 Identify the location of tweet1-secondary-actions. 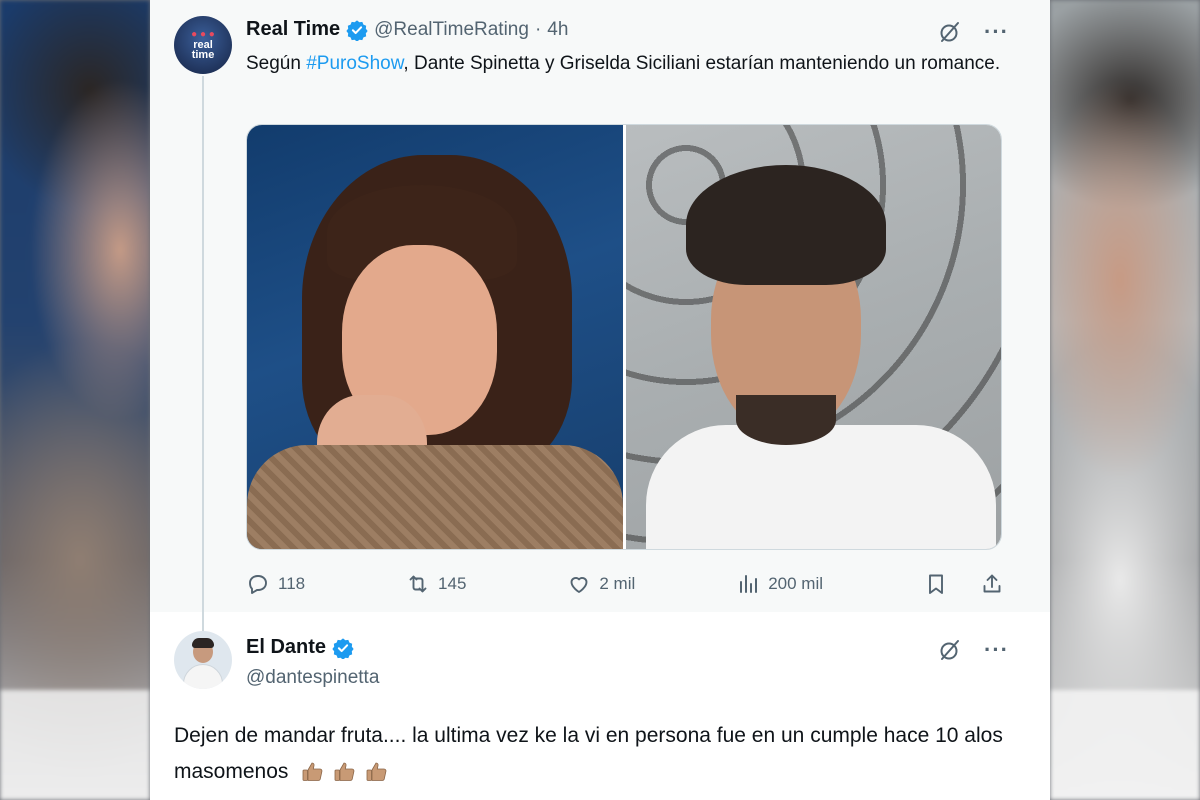
(964, 584).